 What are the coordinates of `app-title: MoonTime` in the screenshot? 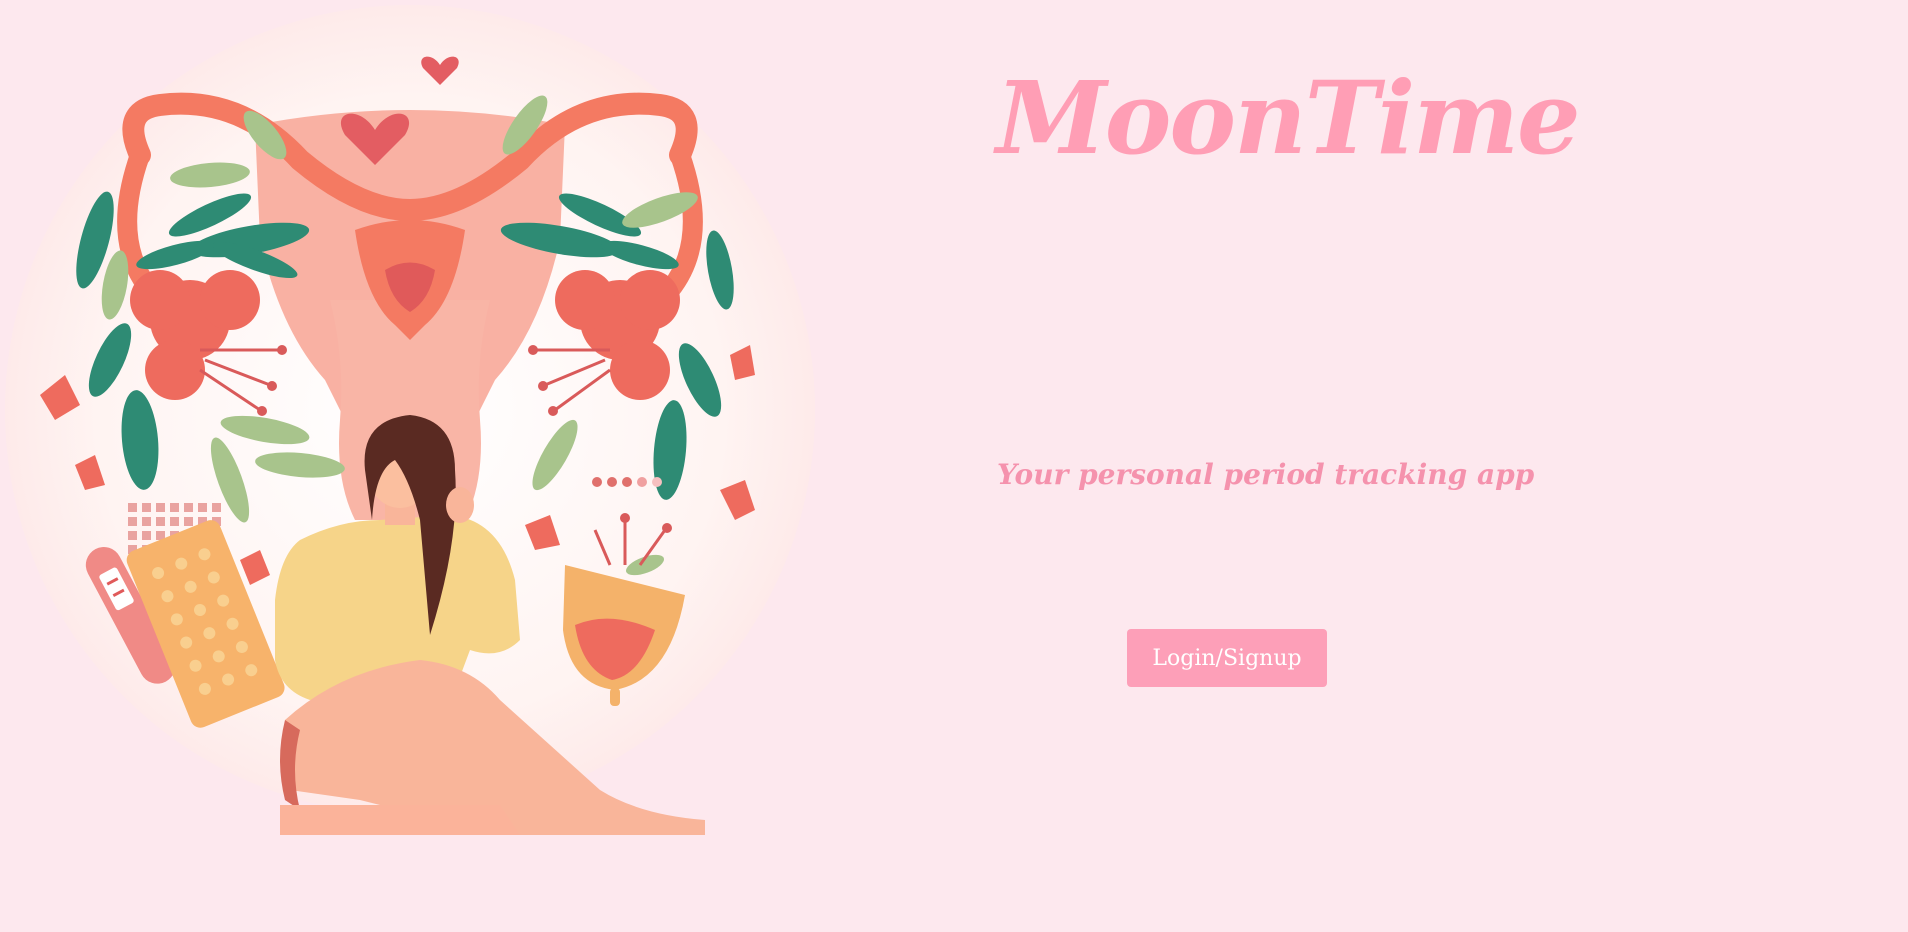 It's located at (1288, 118).